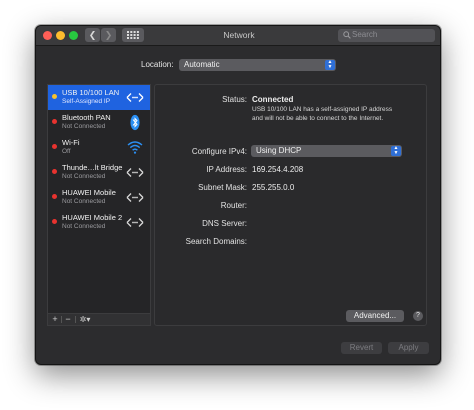  Describe the element at coordinates (92, 217) in the screenshot. I see `service-name: HUAWEI Mobile 2` at that location.